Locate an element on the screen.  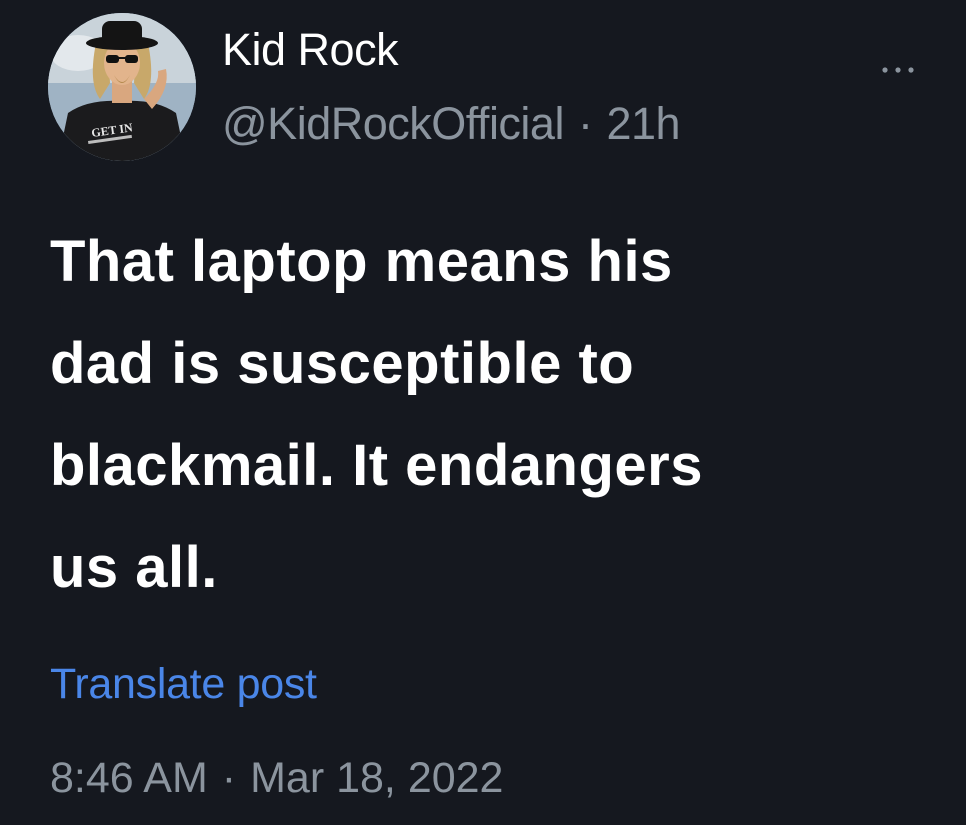
author-avatar: GET IN is located at coordinates (122, 87).